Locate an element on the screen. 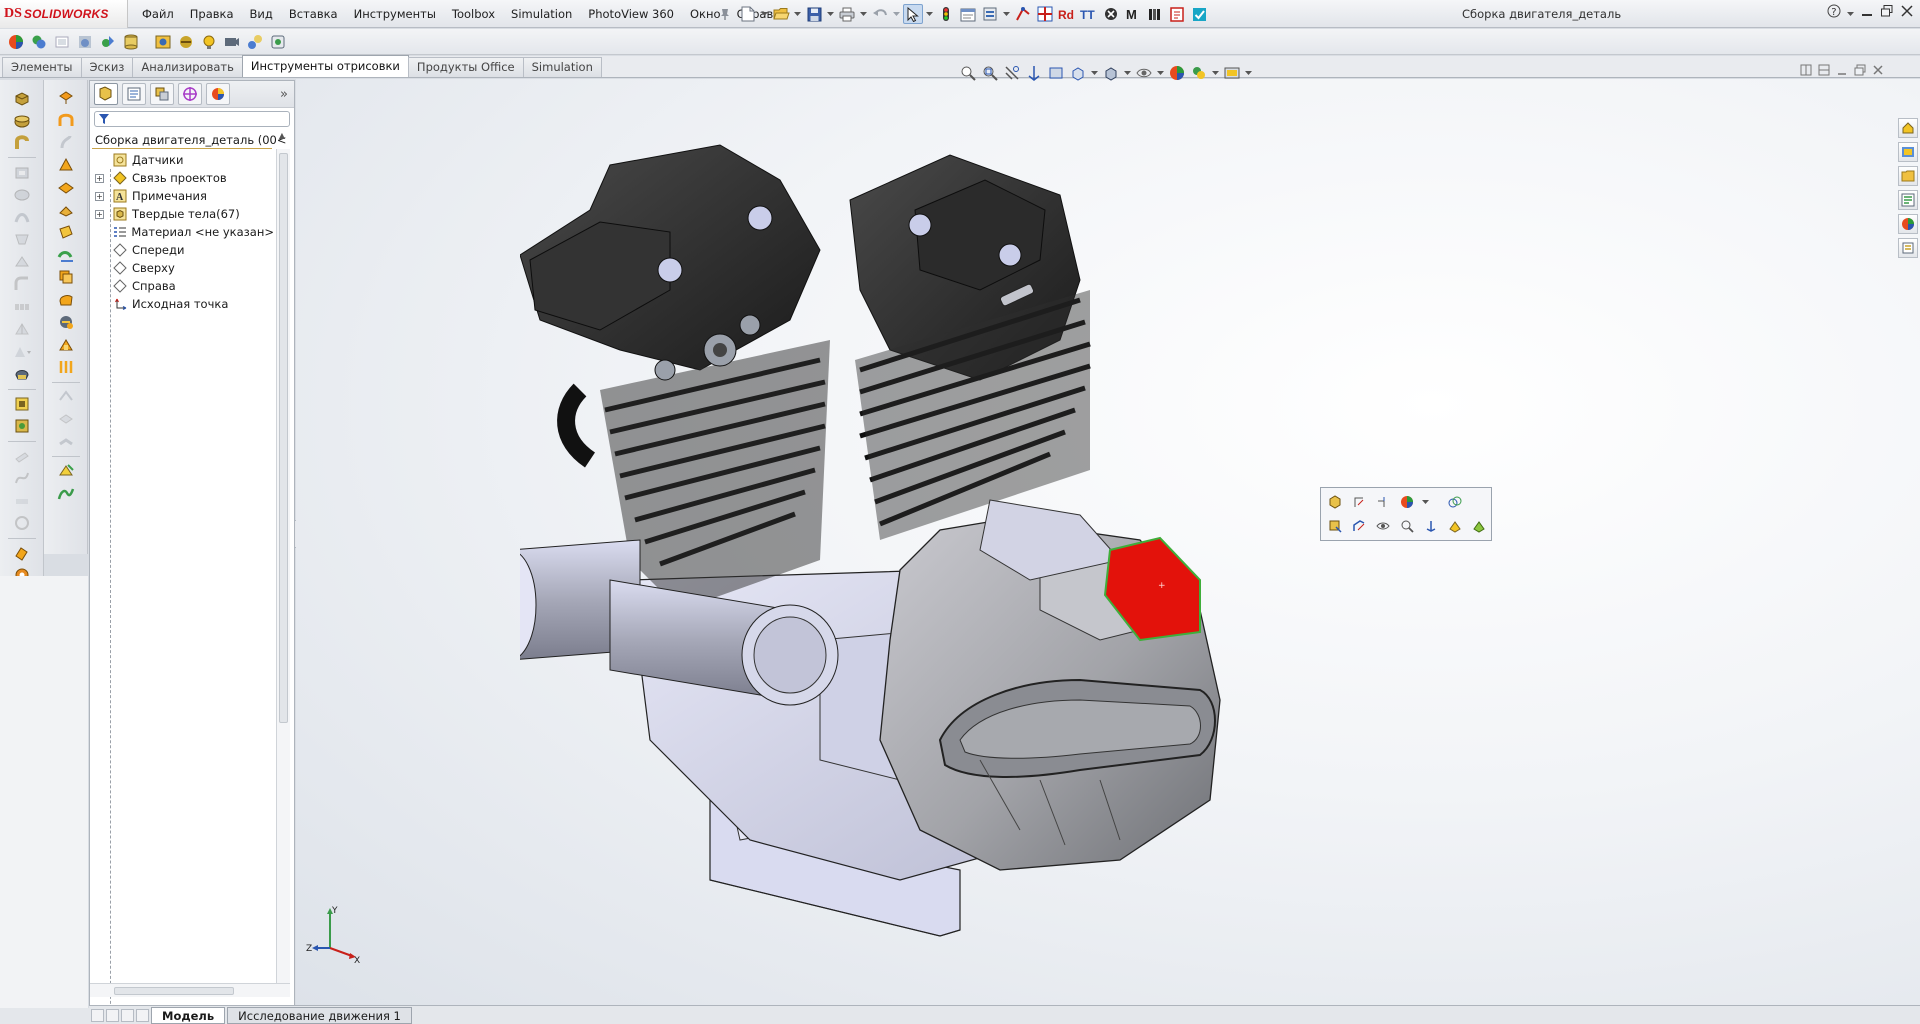 This screenshot has width=1920, height=1024. menu-edit: Правка is located at coordinates (212, 14).